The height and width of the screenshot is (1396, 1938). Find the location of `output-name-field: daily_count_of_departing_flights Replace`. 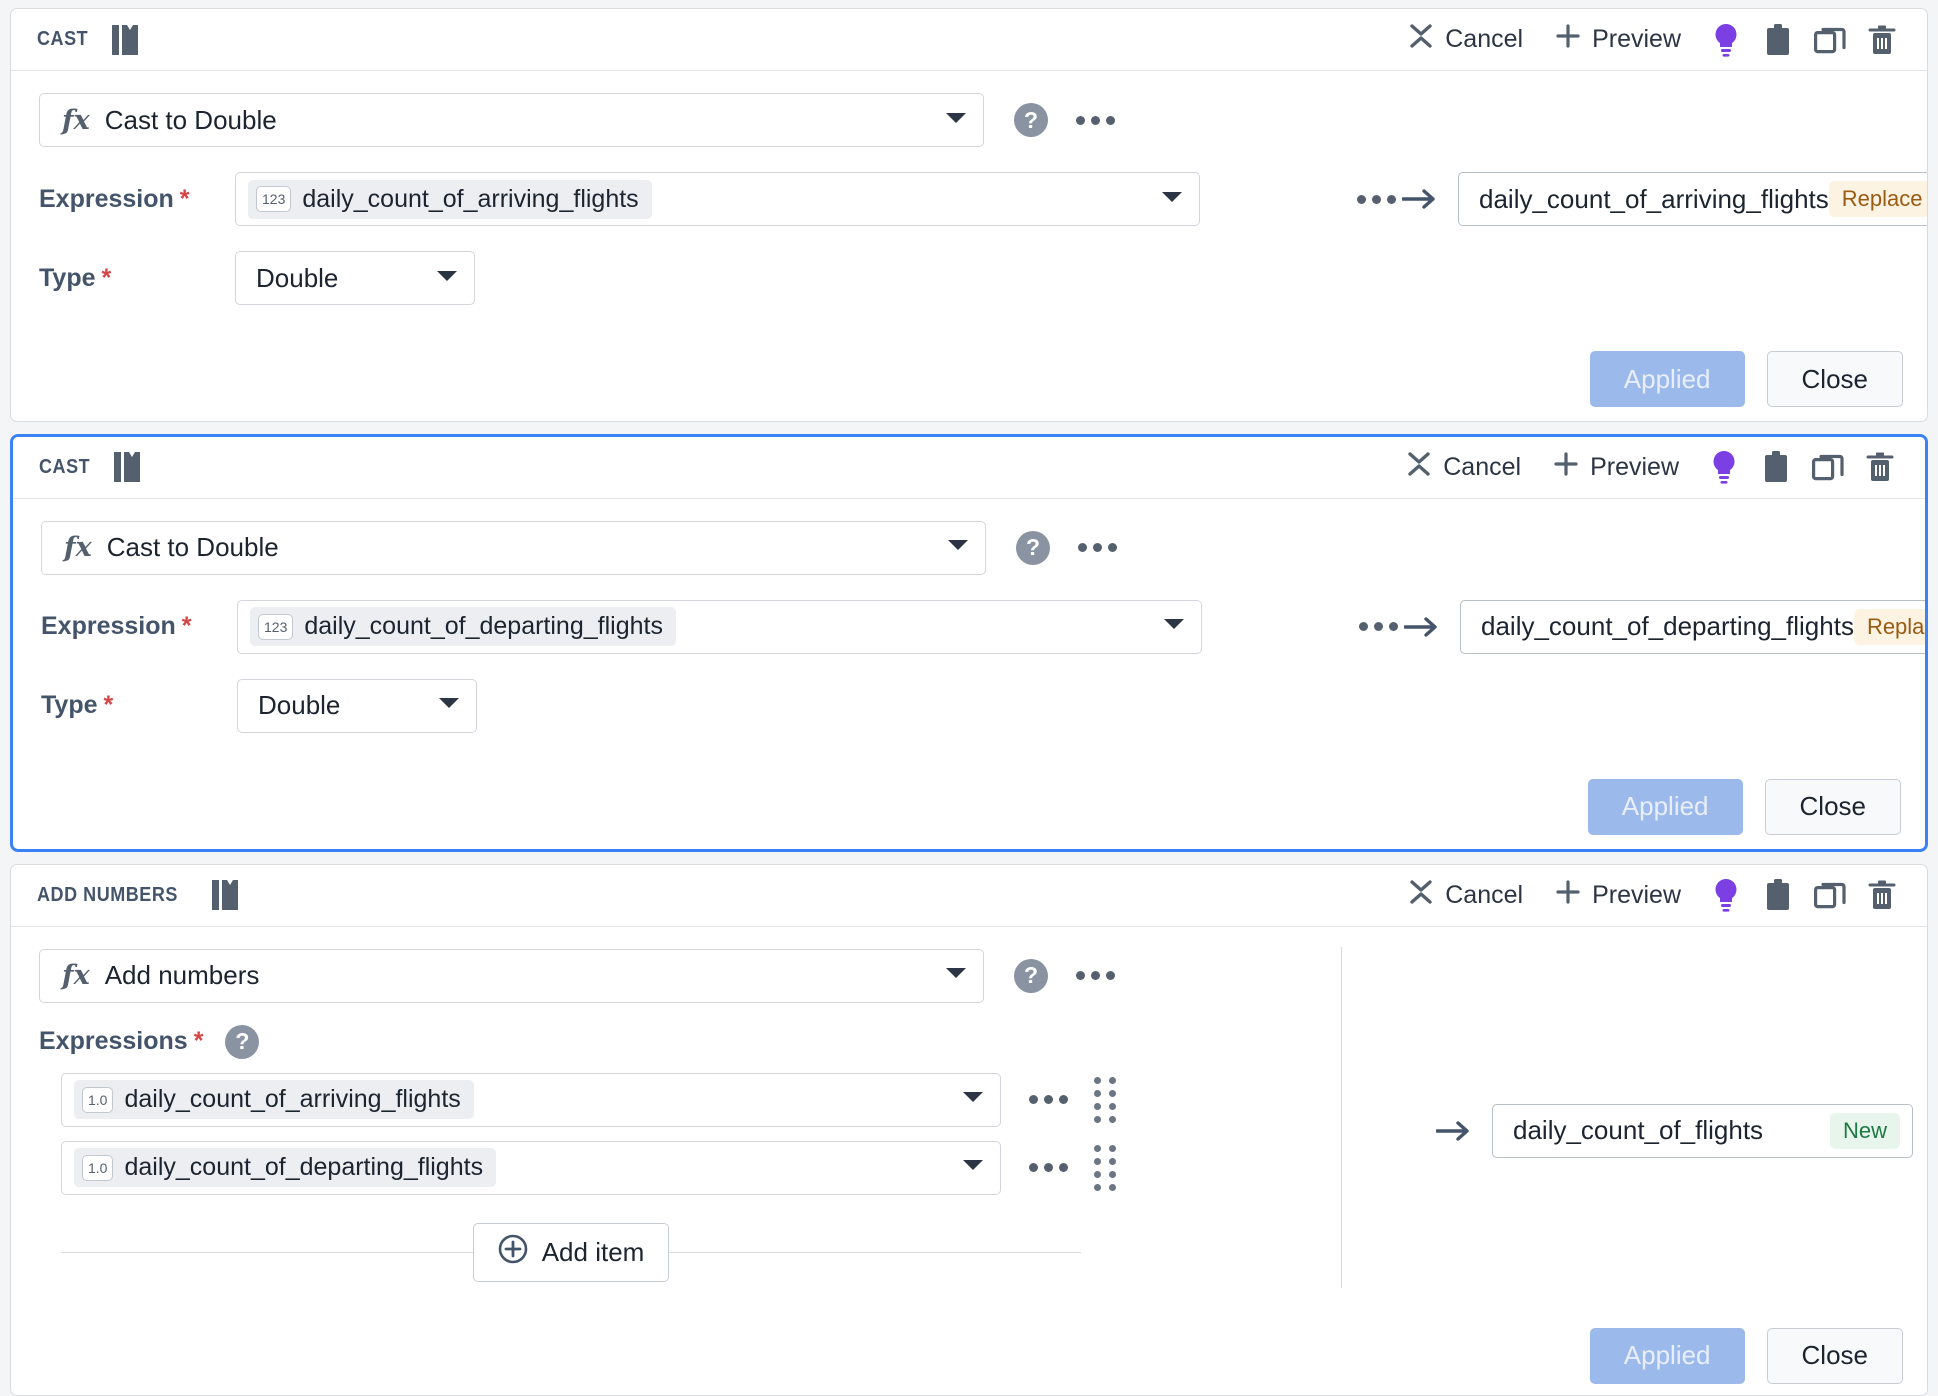

output-name-field: daily_count_of_departing_flights Replace is located at coordinates (1692, 626).